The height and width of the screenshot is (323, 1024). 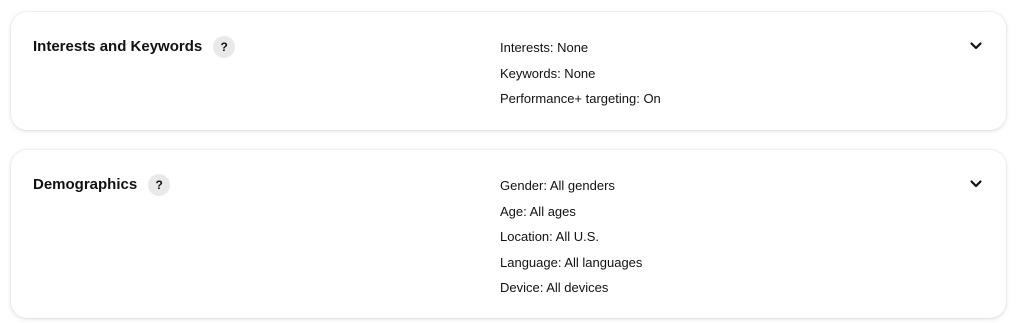 What do you see at coordinates (118, 46) in the screenshot?
I see `section-title: Interests and Keywords` at bounding box center [118, 46].